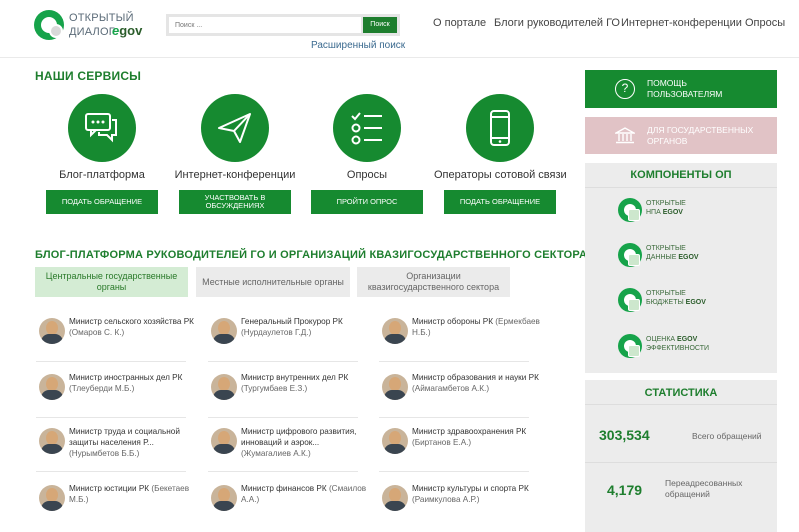 The image size is (799, 532). Describe the element at coordinates (288, 505) in the screenshot. I see `minister-card: Министр финансов РК (Смаилов А.А.)` at that location.